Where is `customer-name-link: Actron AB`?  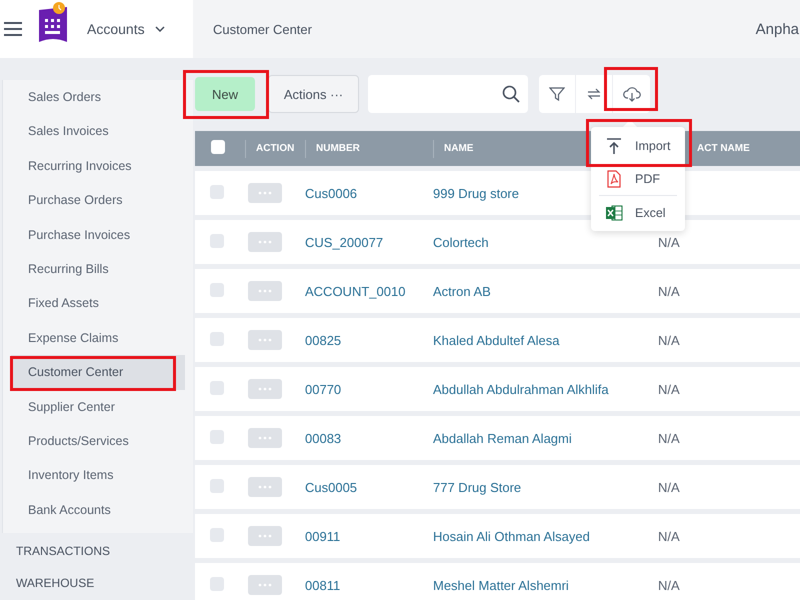 customer-name-link: Actron AB is located at coordinates (462, 291).